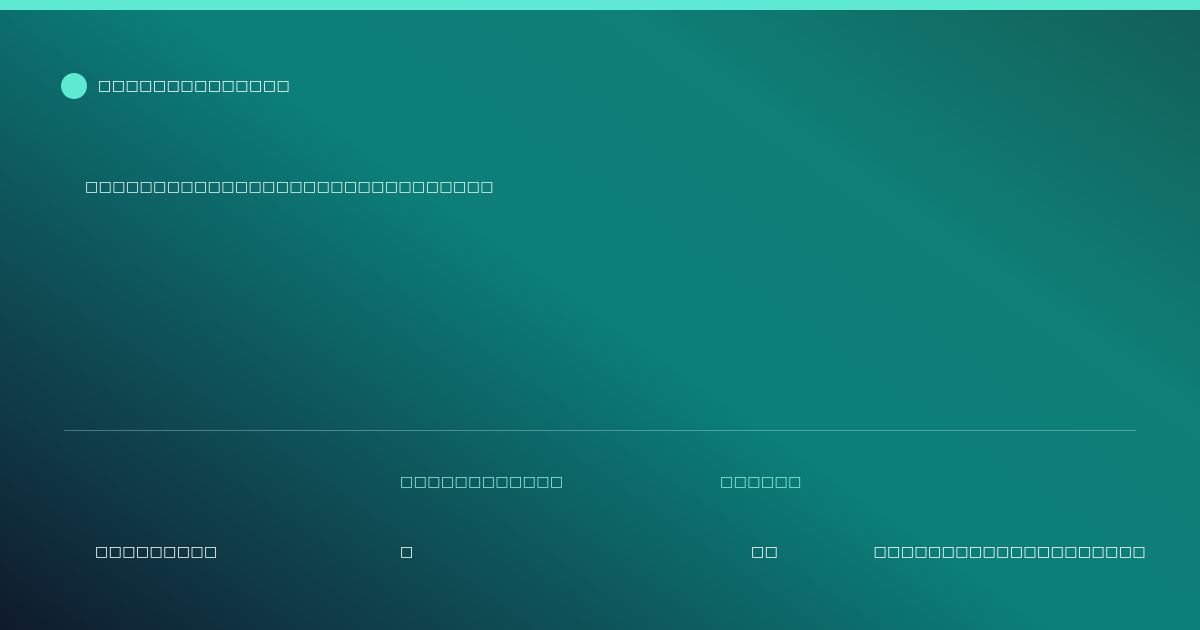 The height and width of the screenshot is (630, 1200). What do you see at coordinates (482, 482) in the screenshot?
I see `footer-label-a: □□□□□□□□□□□□` at bounding box center [482, 482].